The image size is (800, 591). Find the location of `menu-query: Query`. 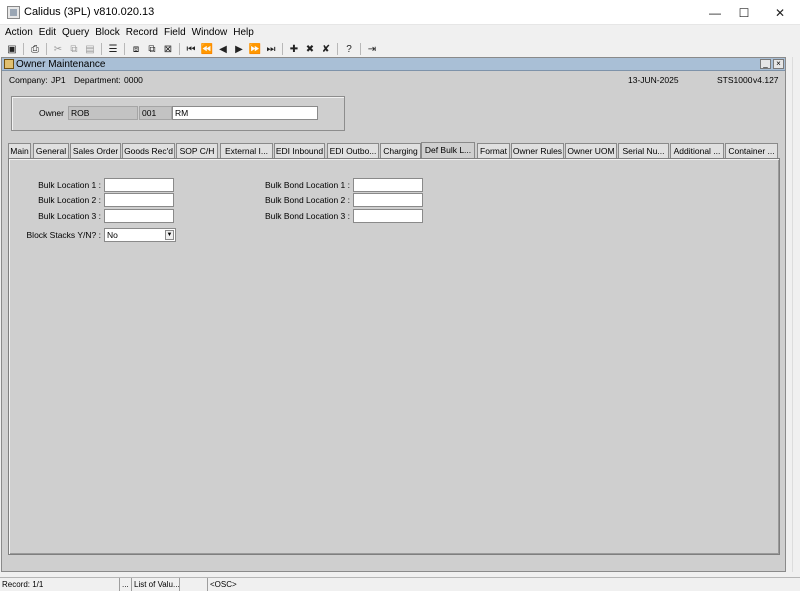

menu-query: Query is located at coordinates (75, 33).